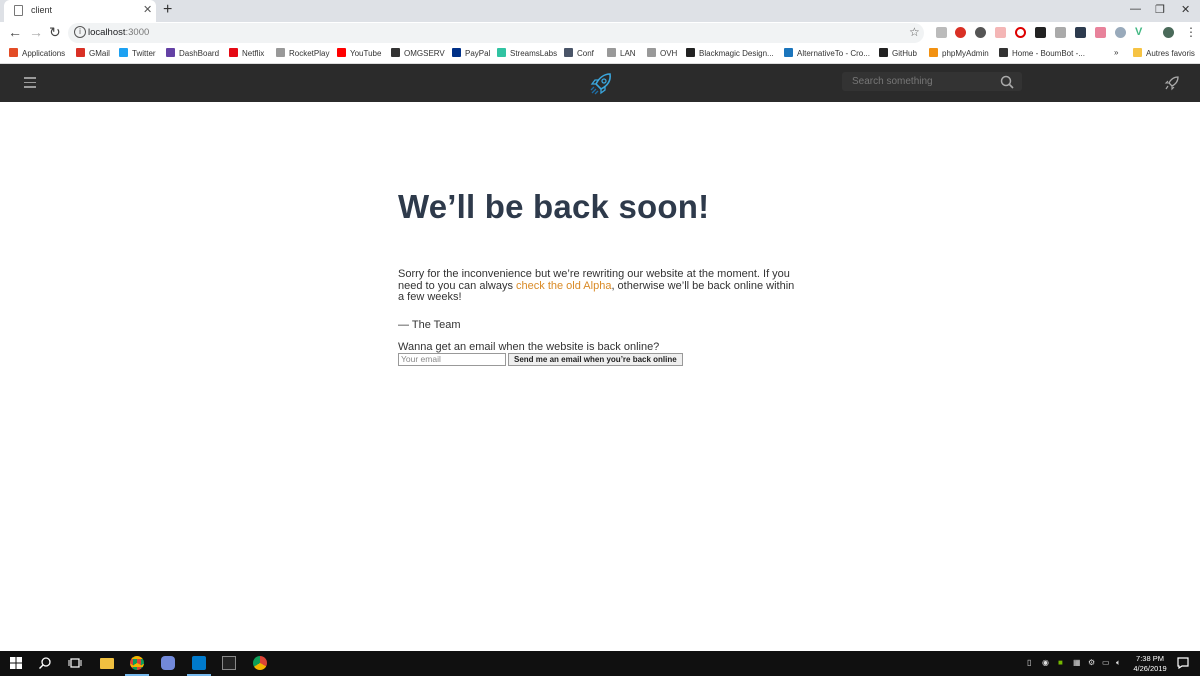 The width and height of the screenshot is (1200, 676). What do you see at coordinates (229, 663) in the screenshot?
I see `terminal-icon` at bounding box center [229, 663].